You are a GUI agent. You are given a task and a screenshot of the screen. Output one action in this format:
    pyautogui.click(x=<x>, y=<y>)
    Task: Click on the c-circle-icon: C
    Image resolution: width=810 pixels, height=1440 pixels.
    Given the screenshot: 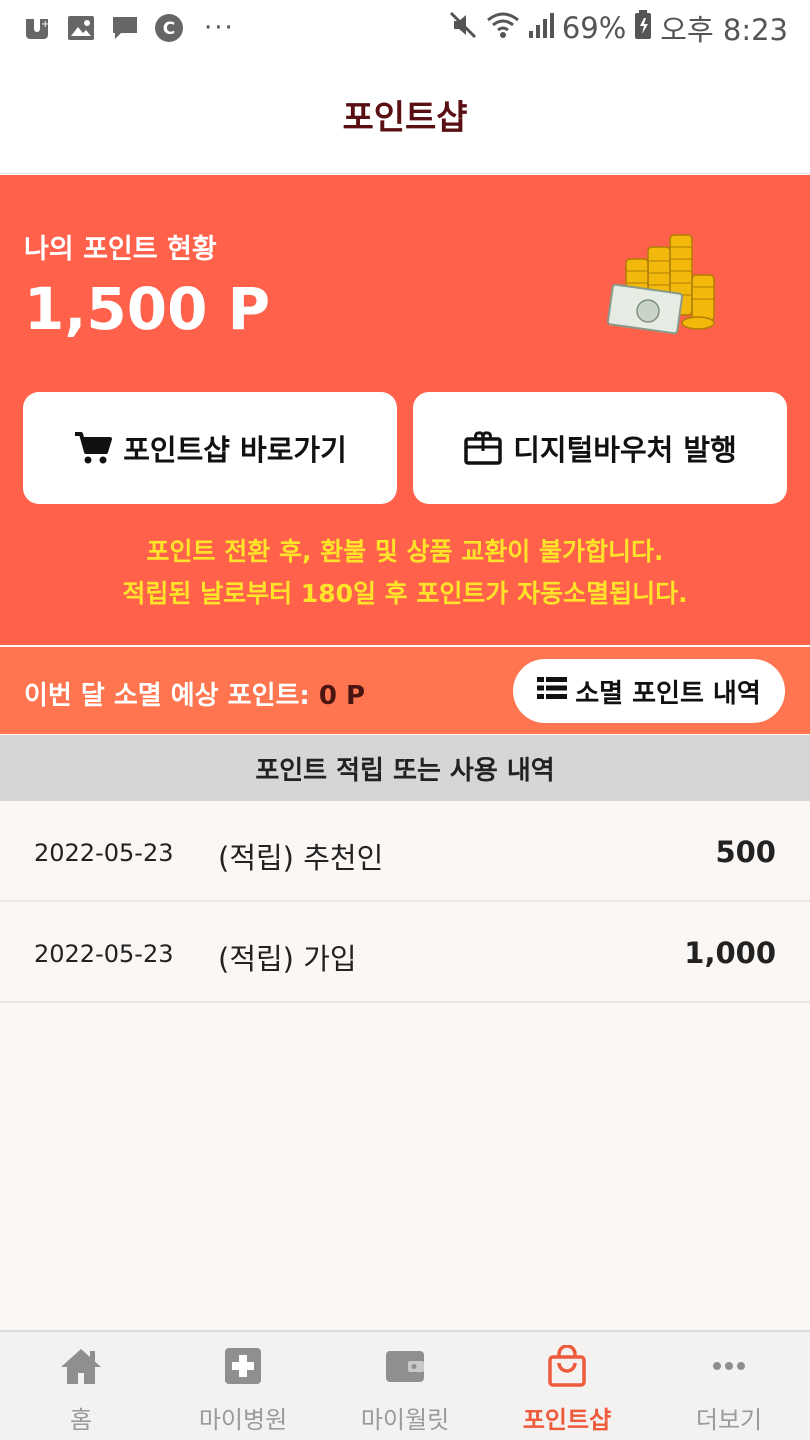 What is the action you would take?
    pyautogui.click(x=169, y=28)
    